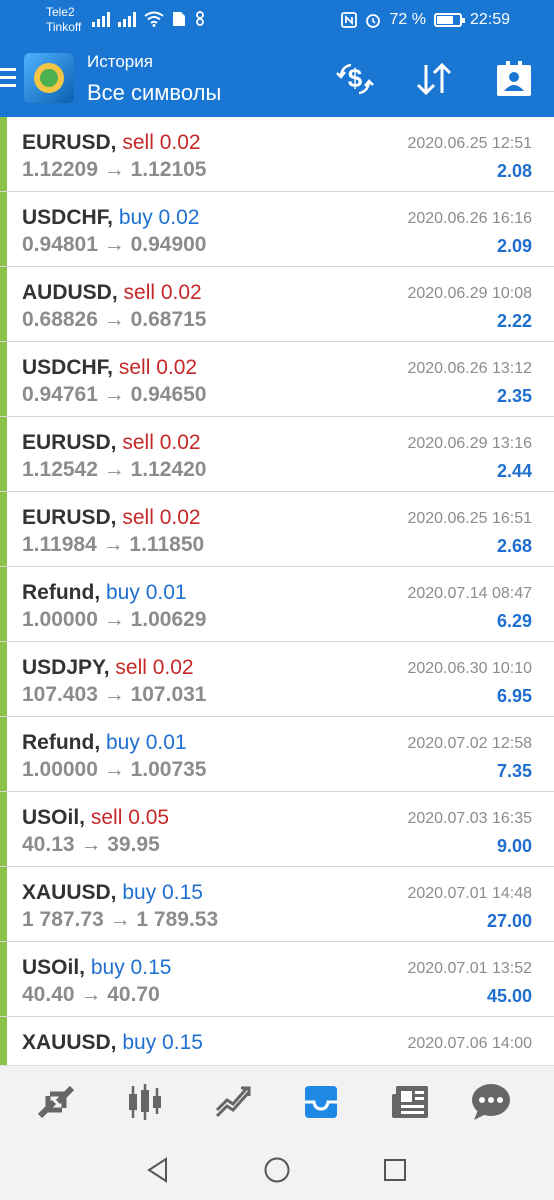  Describe the element at coordinates (514, 846) in the screenshot. I see `trade-profit: 9.00` at that location.